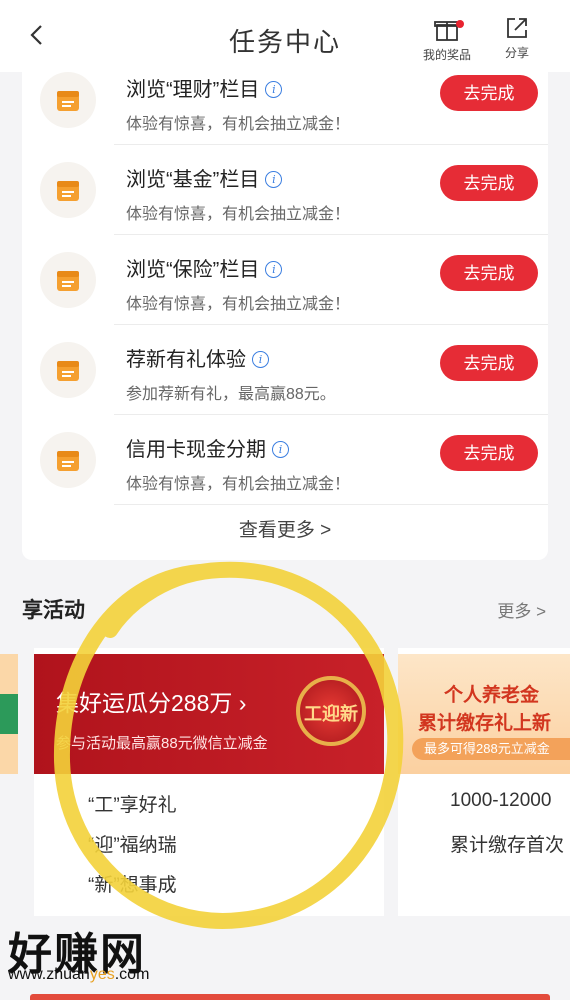 Image resolution: width=570 pixels, height=1000 pixels. What do you see at coordinates (492, 695) in the screenshot?
I see `activity-title: 个人养老金` at bounding box center [492, 695].